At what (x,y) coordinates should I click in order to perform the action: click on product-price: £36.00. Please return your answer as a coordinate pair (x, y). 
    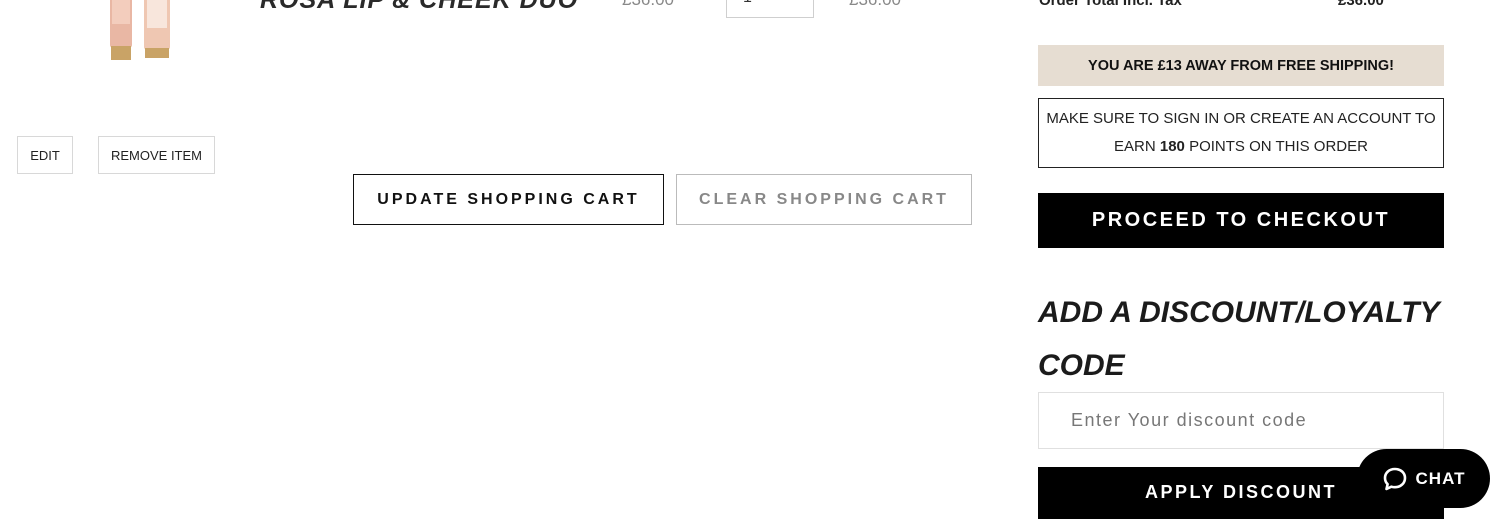
    Looking at the image, I should click on (648, 5).